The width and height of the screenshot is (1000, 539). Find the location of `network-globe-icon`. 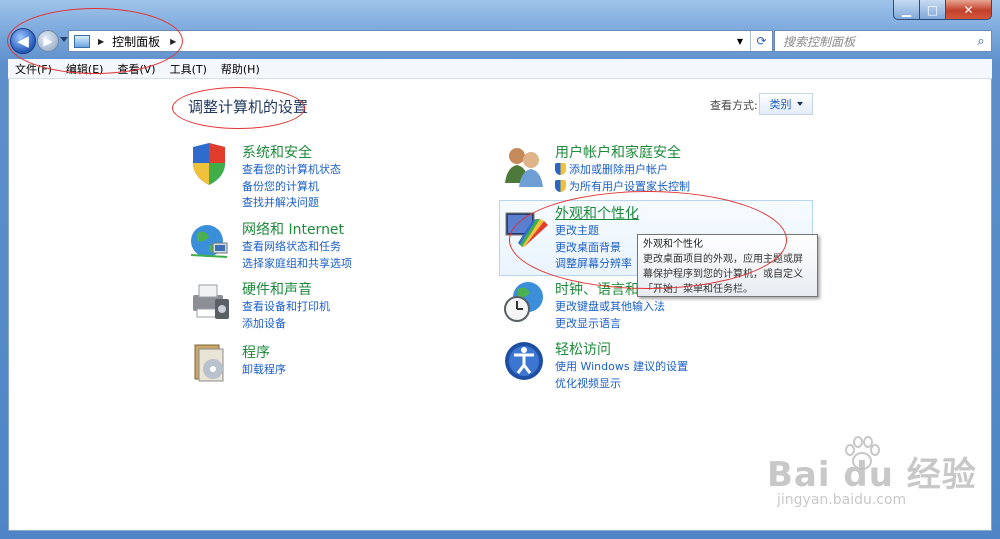

network-globe-icon is located at coordinates (209, 241).